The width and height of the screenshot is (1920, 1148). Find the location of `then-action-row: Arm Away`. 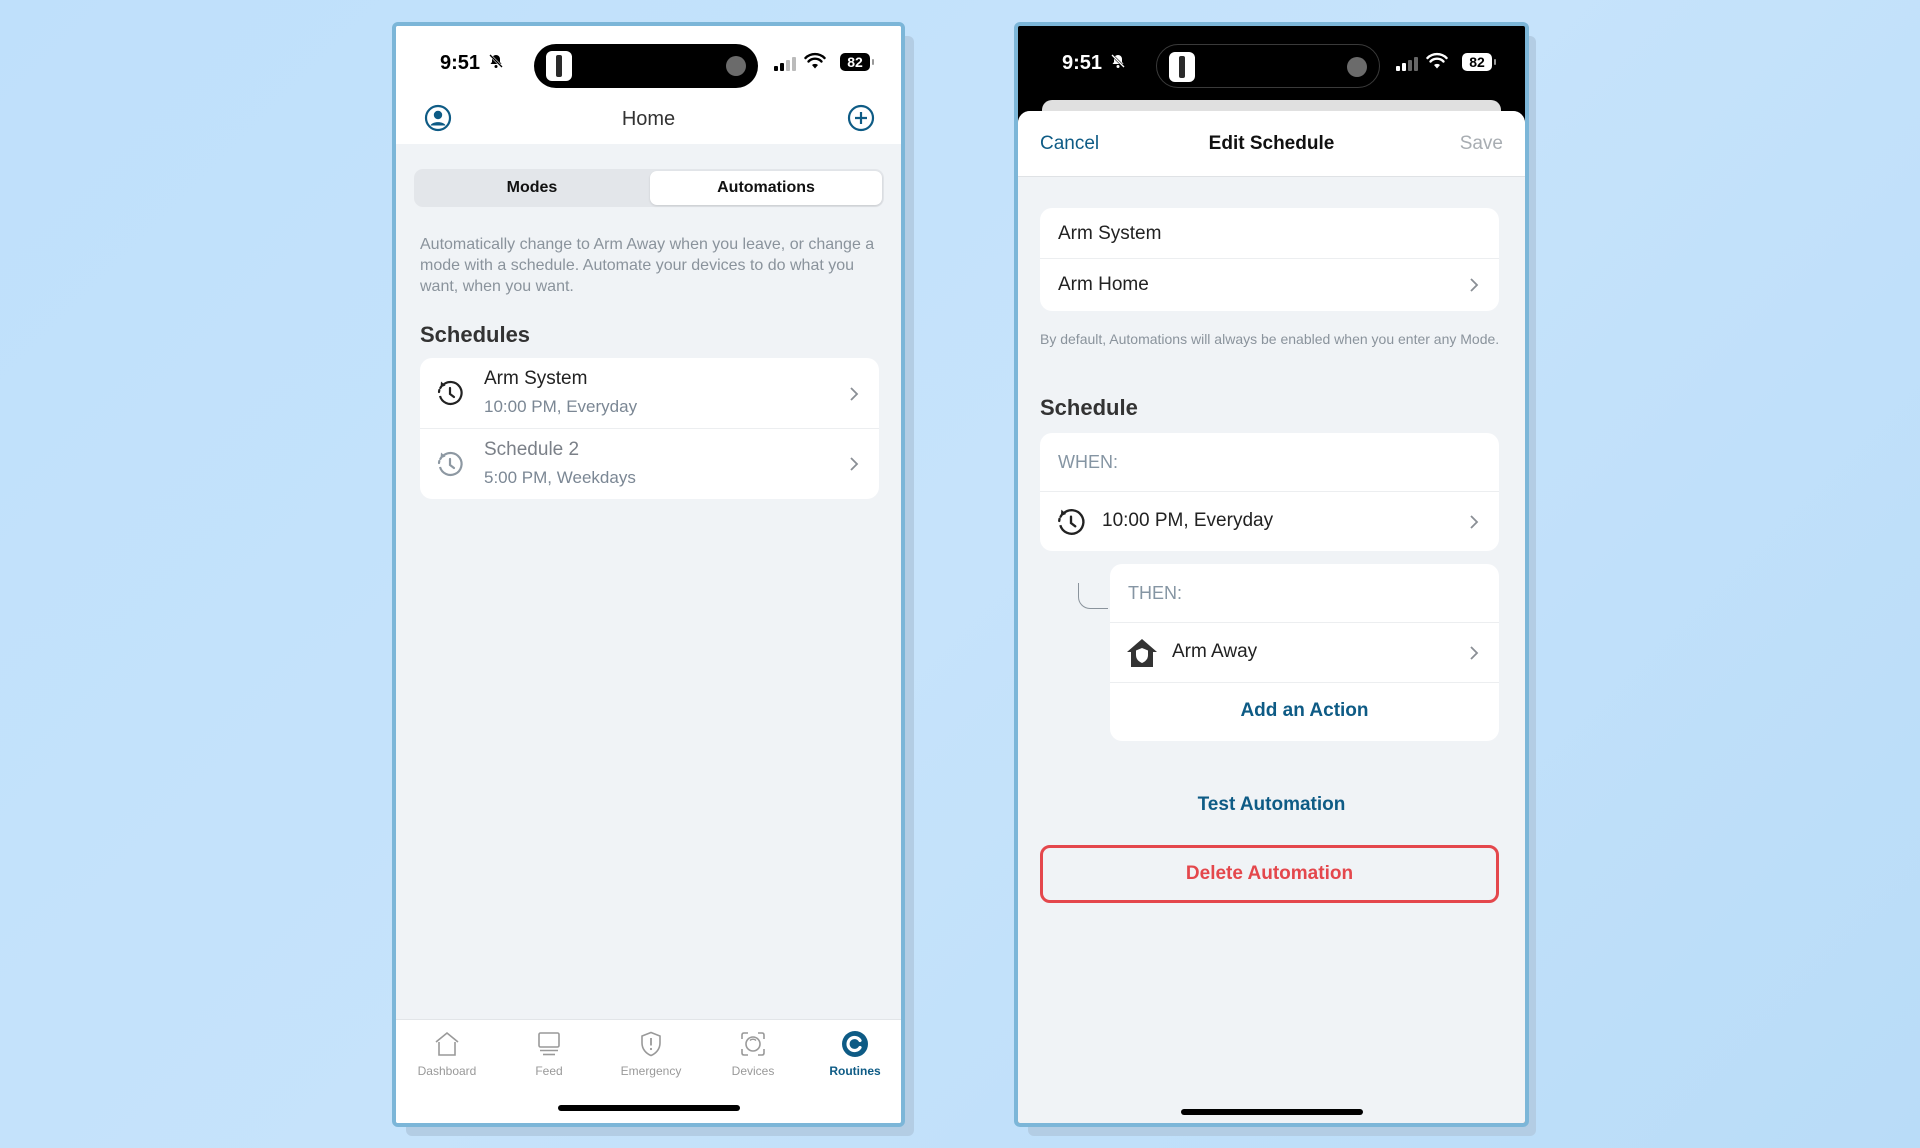

then-action-row: Arm Away is located at coordinates (1304, 653).